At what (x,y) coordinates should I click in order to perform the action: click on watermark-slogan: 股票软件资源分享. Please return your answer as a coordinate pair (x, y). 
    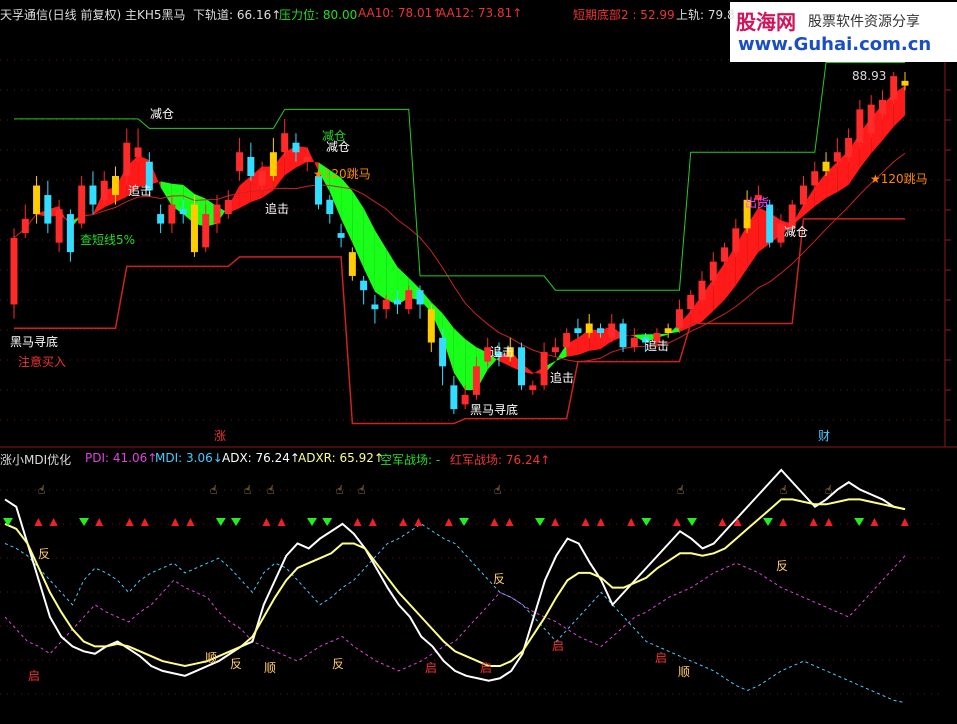
    Looking at the image, I should click on (864, 22).